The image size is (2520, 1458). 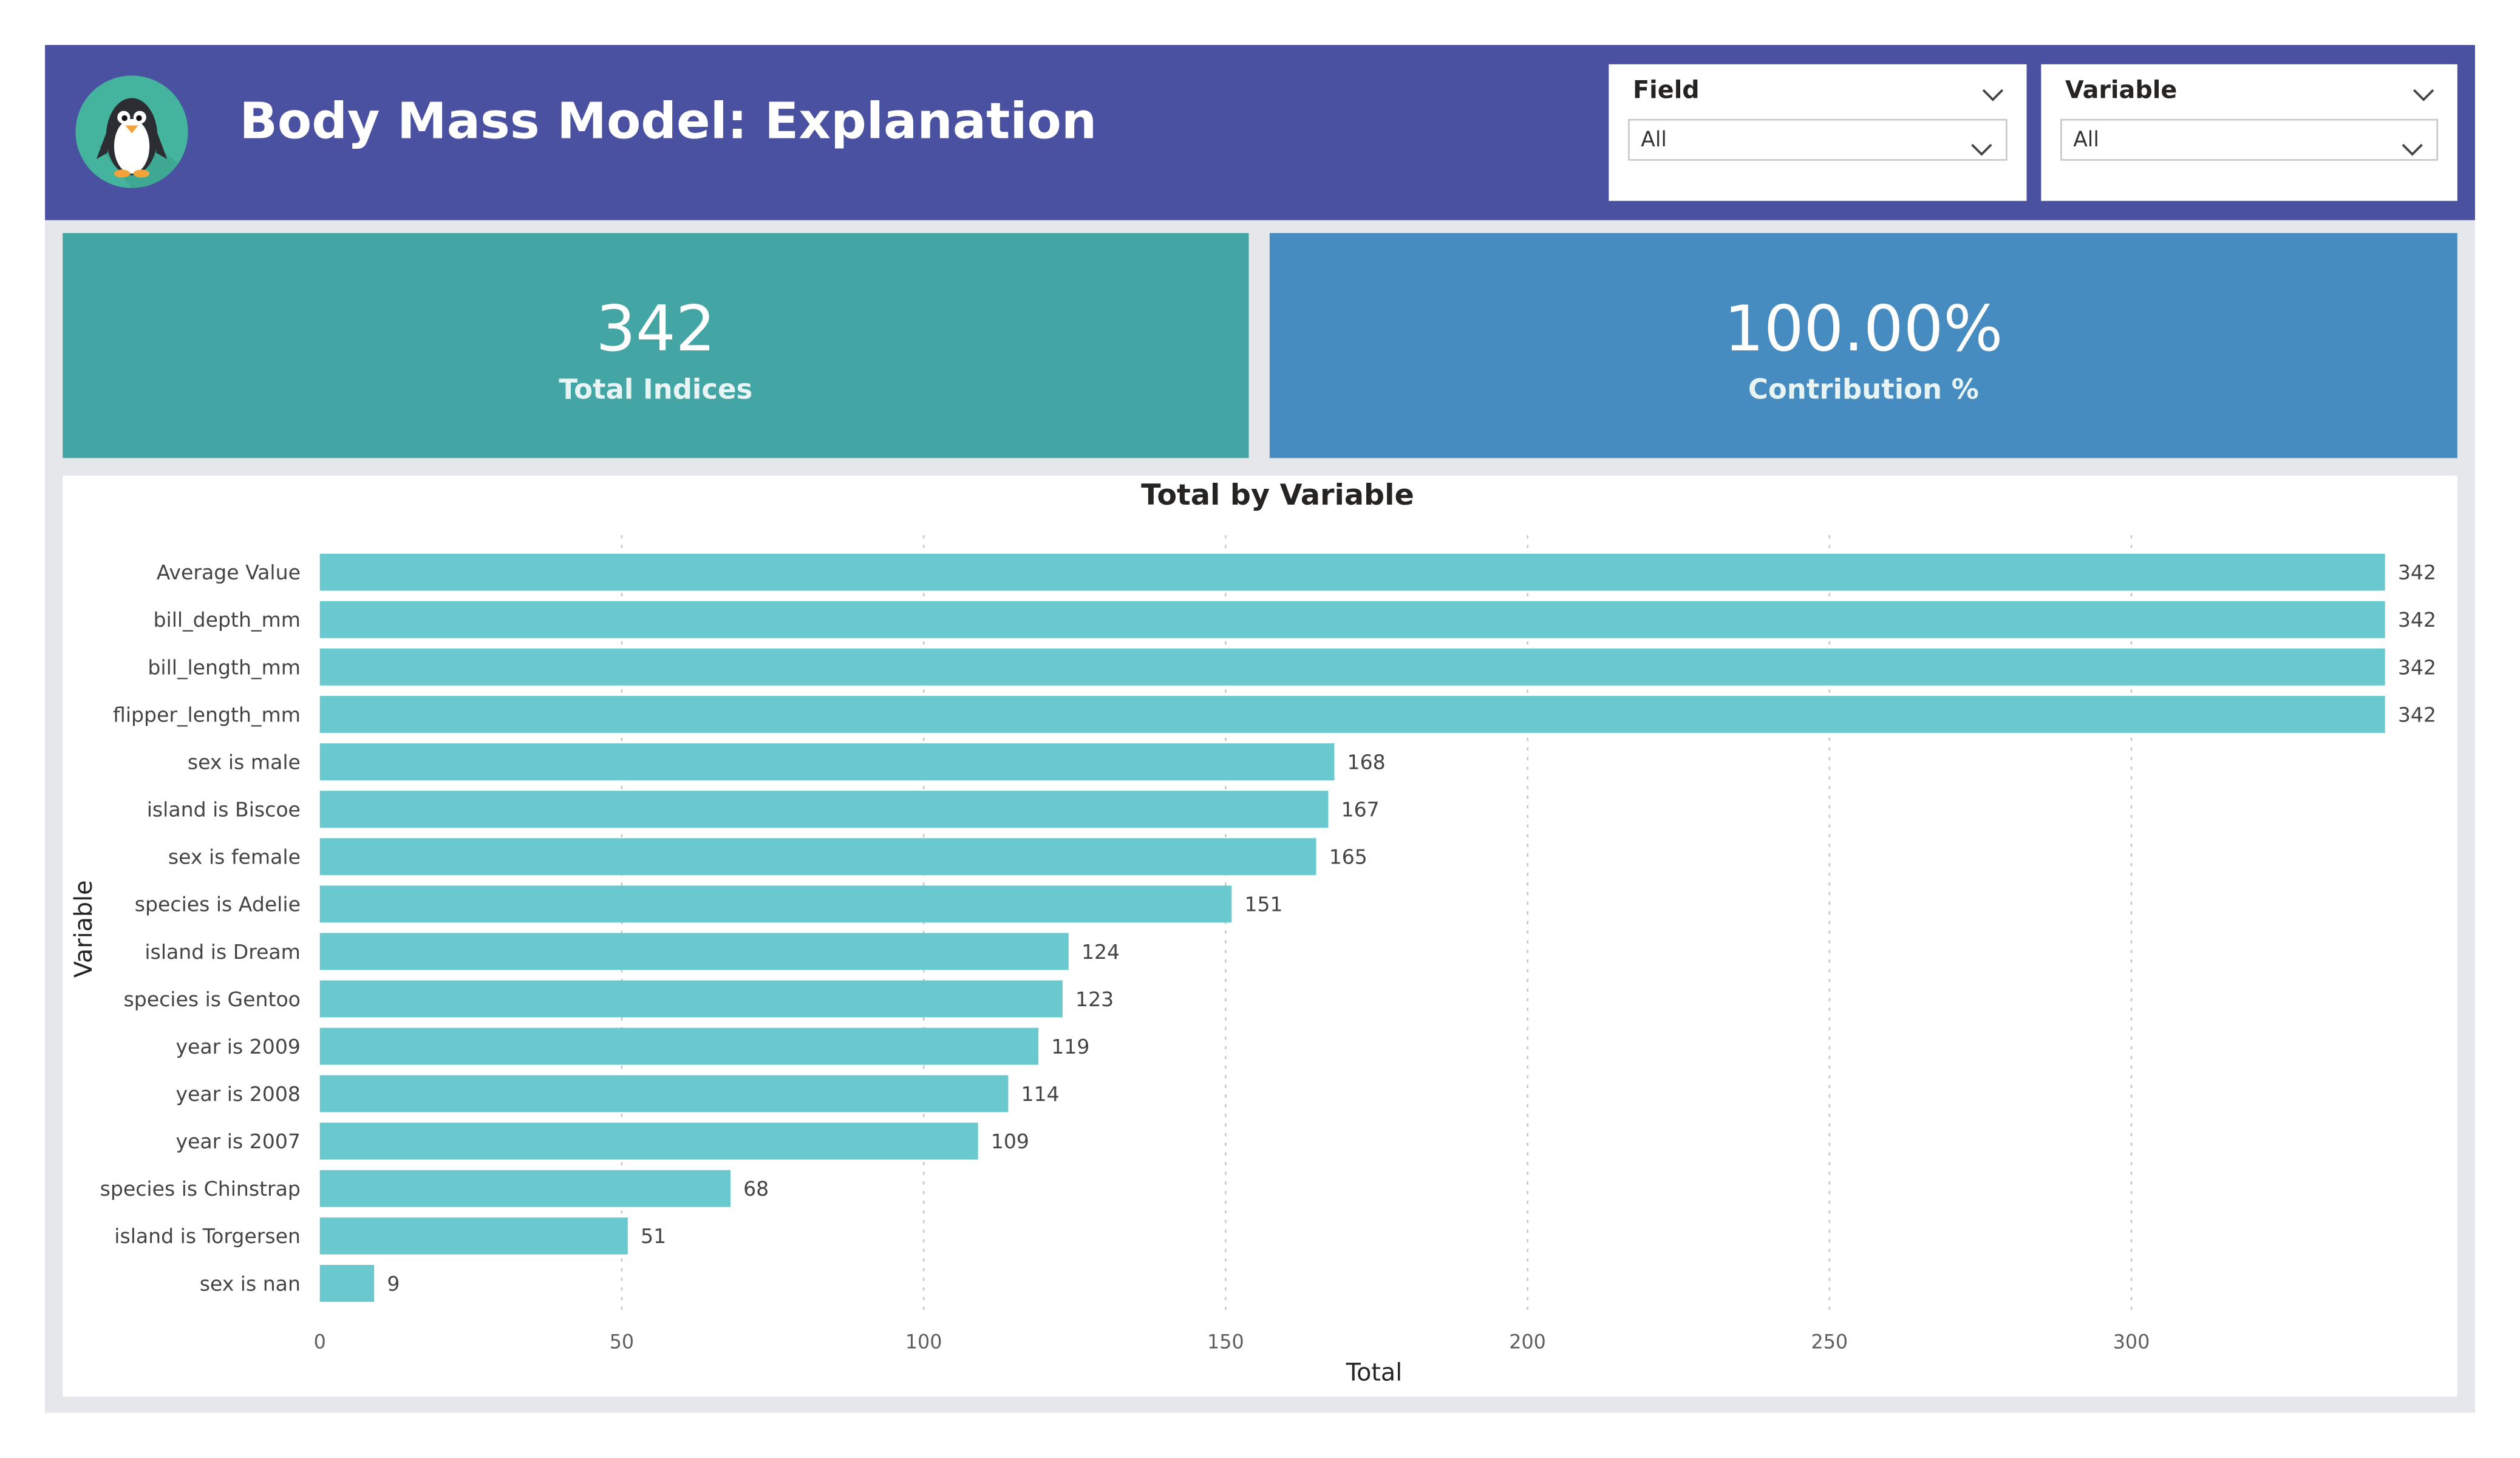 I want to click on category-label: sex is male, so click(x=244, y=762).